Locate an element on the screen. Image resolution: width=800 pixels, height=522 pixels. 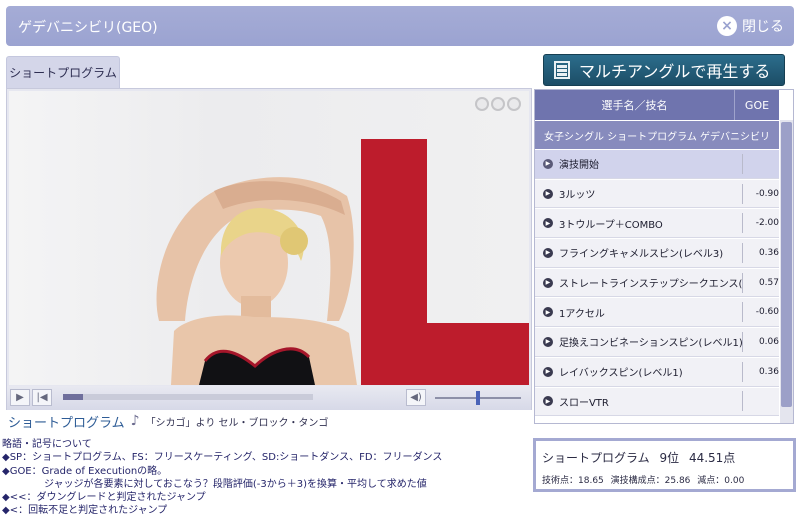
element-row: ▶ フライングキャメルスピン(レベル3) 0.36 is located at coordinates (657, 253).